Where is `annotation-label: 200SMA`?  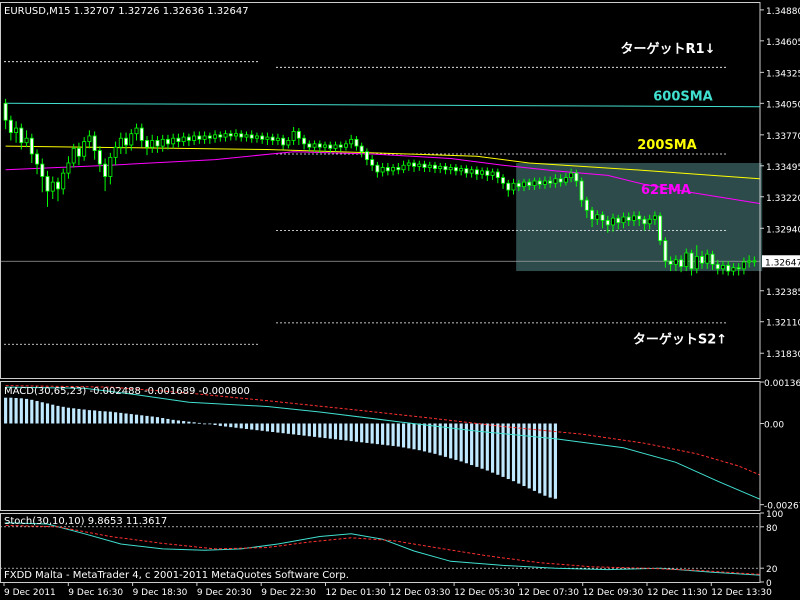
annotation-label: 200SMA is located at coordinates (667, 145).